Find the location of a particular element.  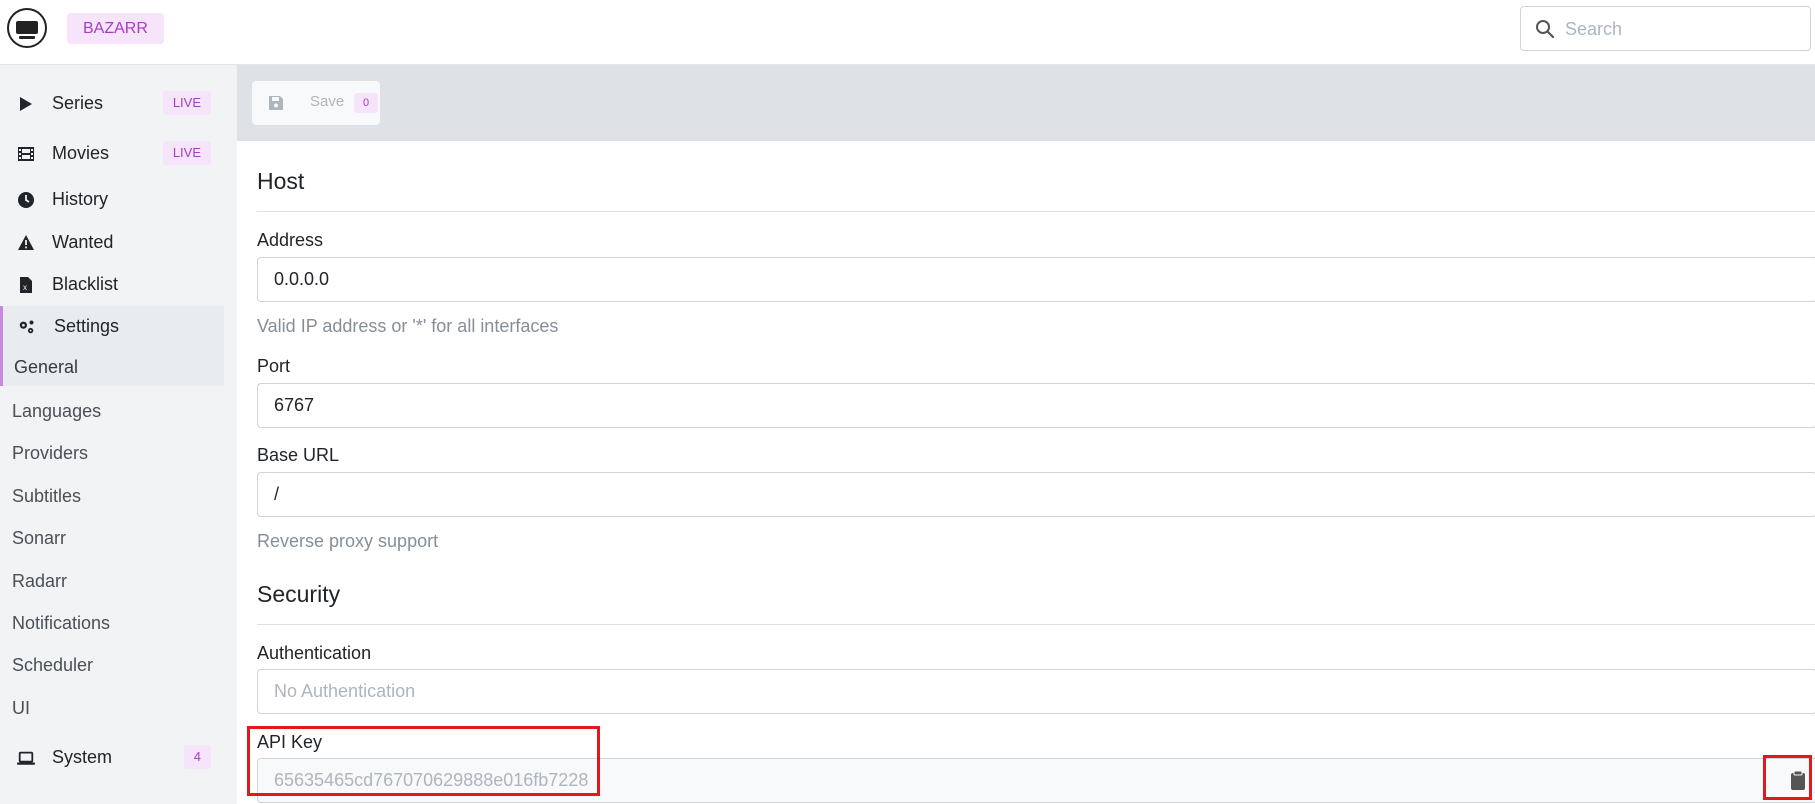

bazarr-logo-icon is located at coordinates (27, 28).